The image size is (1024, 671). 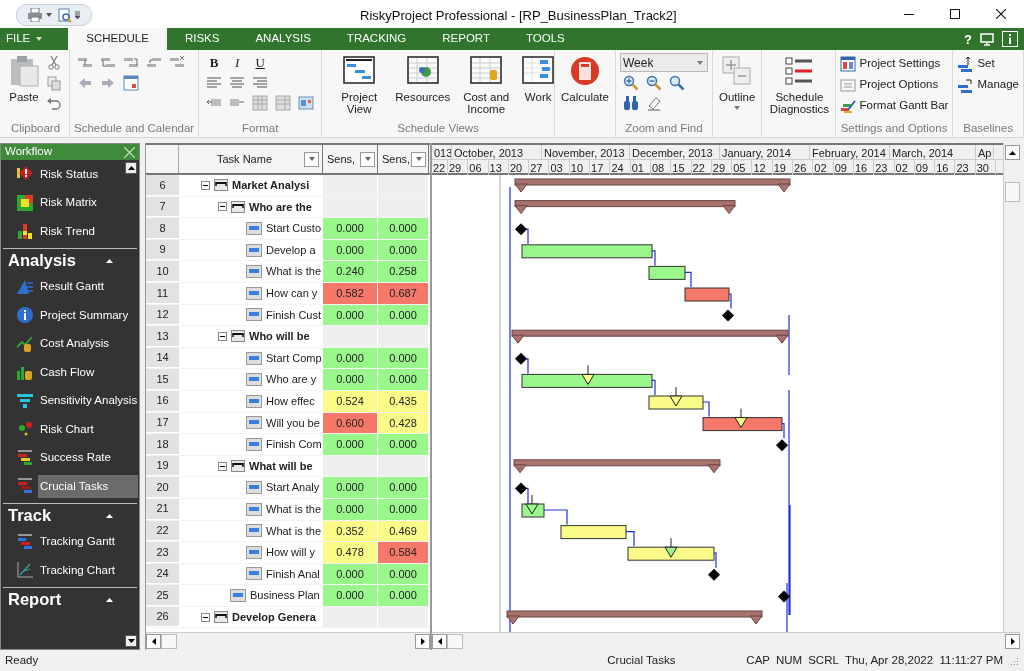 What do you see at coordinates (35, 600) in the screenshot?
I see `section-heading: Report` at bounding box center [35, 600].